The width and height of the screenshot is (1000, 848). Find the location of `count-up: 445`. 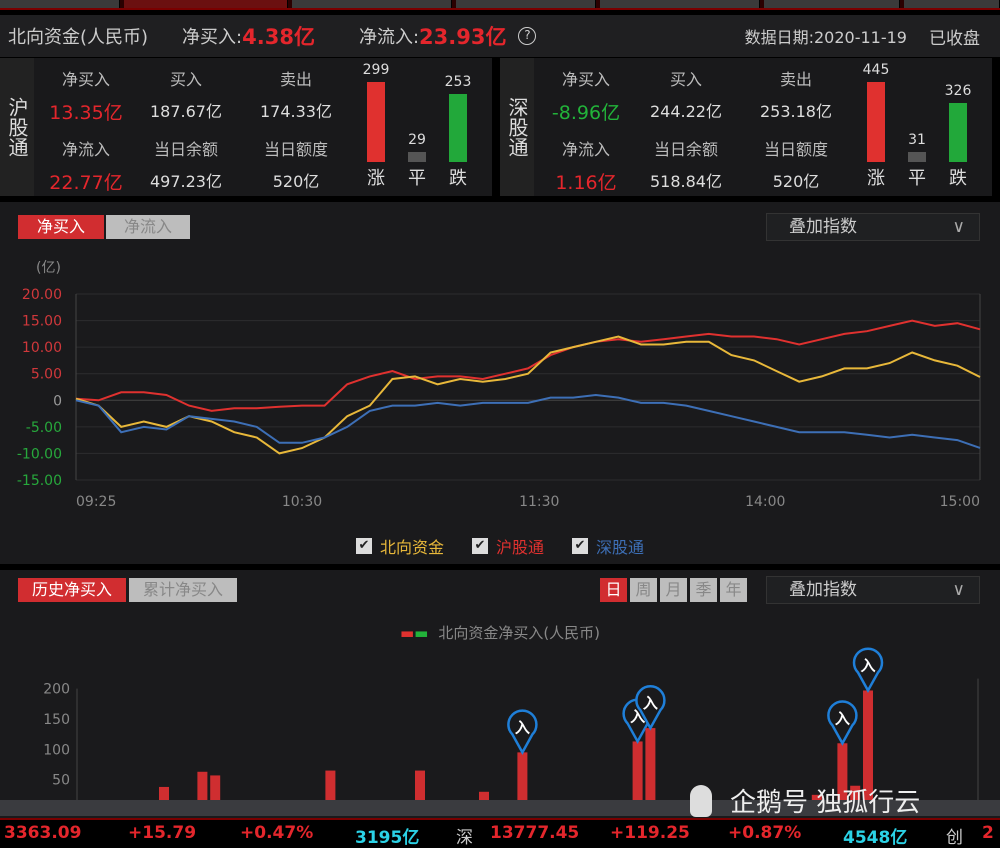

count-up: 445 is located at coordinates (876, 70).